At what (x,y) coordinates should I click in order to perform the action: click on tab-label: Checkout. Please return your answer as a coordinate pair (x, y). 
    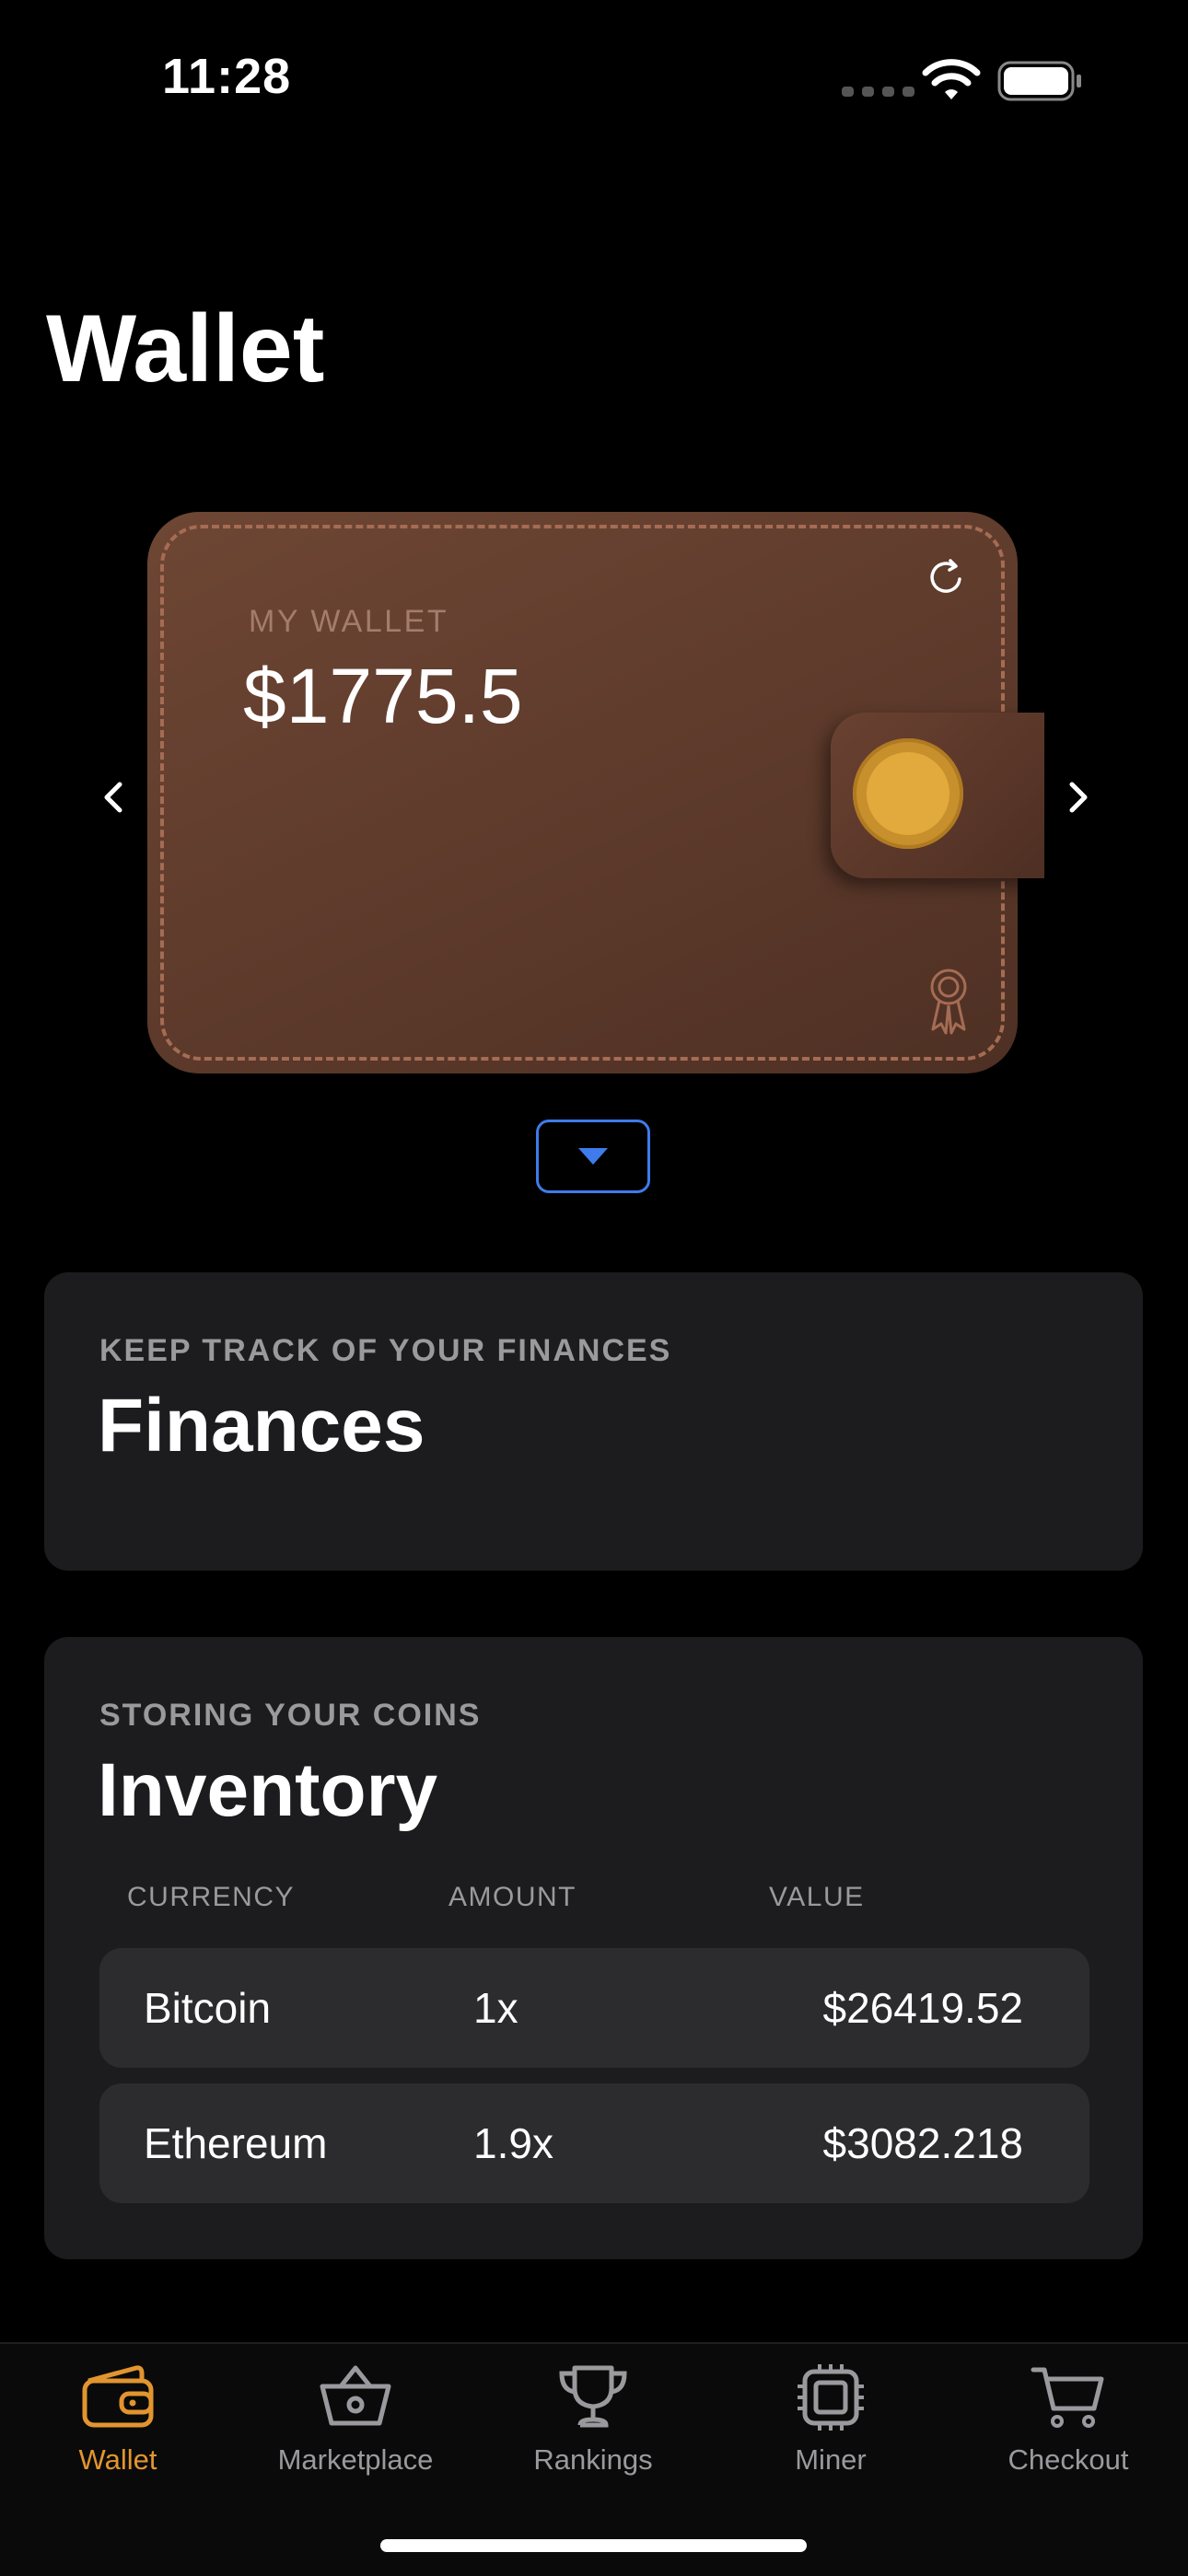
    Looking at the image, I should click on (1068, 2459).